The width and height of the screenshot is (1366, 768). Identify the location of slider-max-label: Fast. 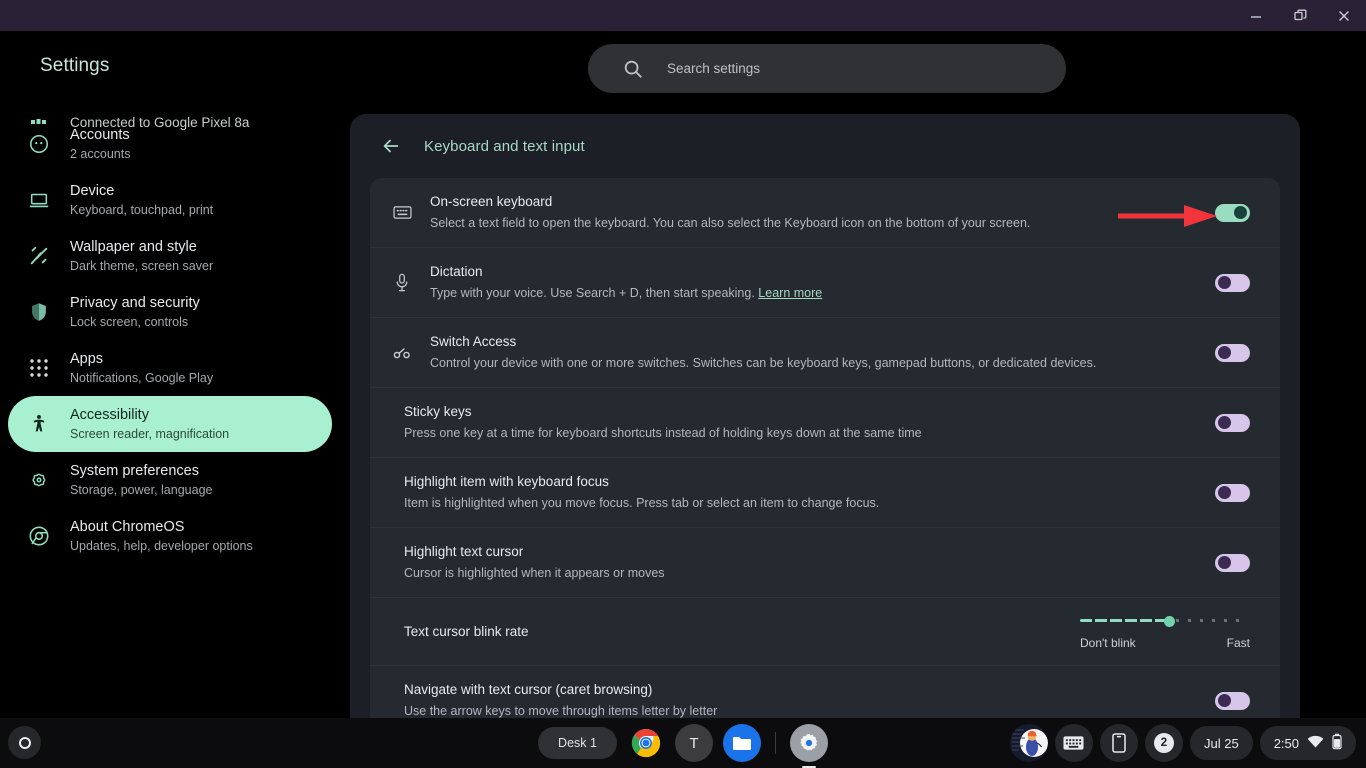
(1238, 643).